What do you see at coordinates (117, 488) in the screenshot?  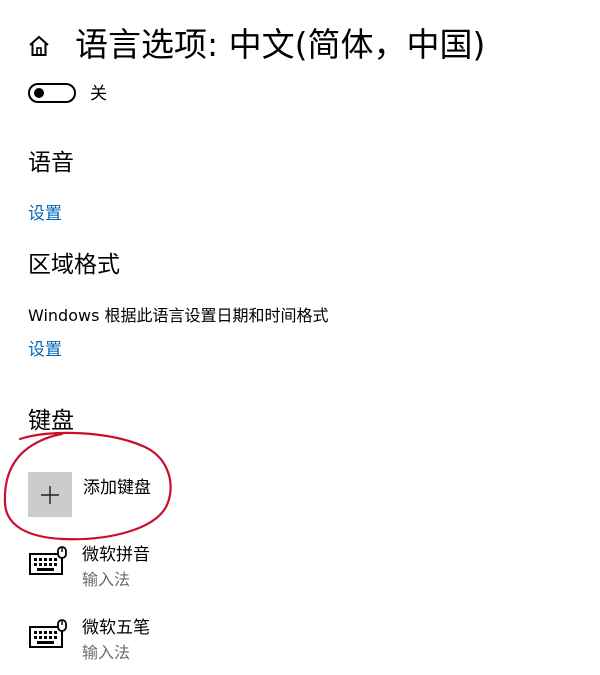 I see `add-keyboard-label: 添加键盘` at bounding box center [117, 488].